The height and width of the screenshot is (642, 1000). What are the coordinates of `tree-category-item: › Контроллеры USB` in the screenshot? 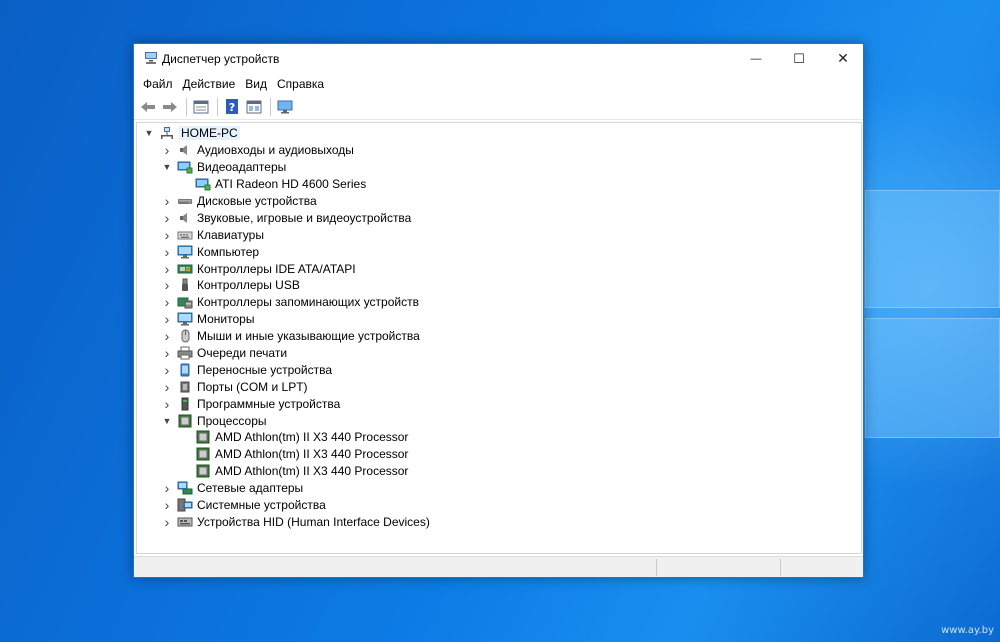 It's located at (499, 285).